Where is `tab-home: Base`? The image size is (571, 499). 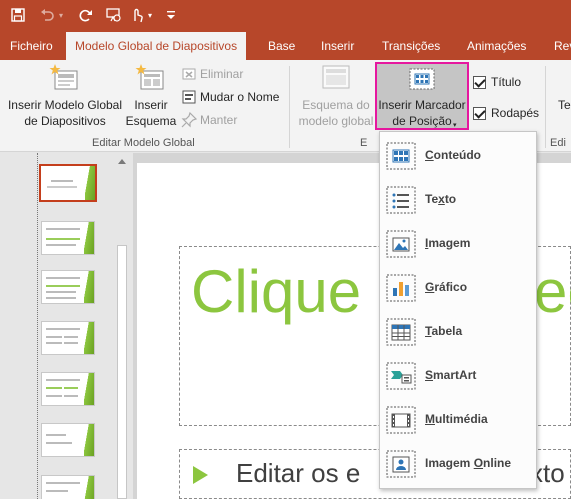
tab-home: Base is located at coordinates (281, 45).